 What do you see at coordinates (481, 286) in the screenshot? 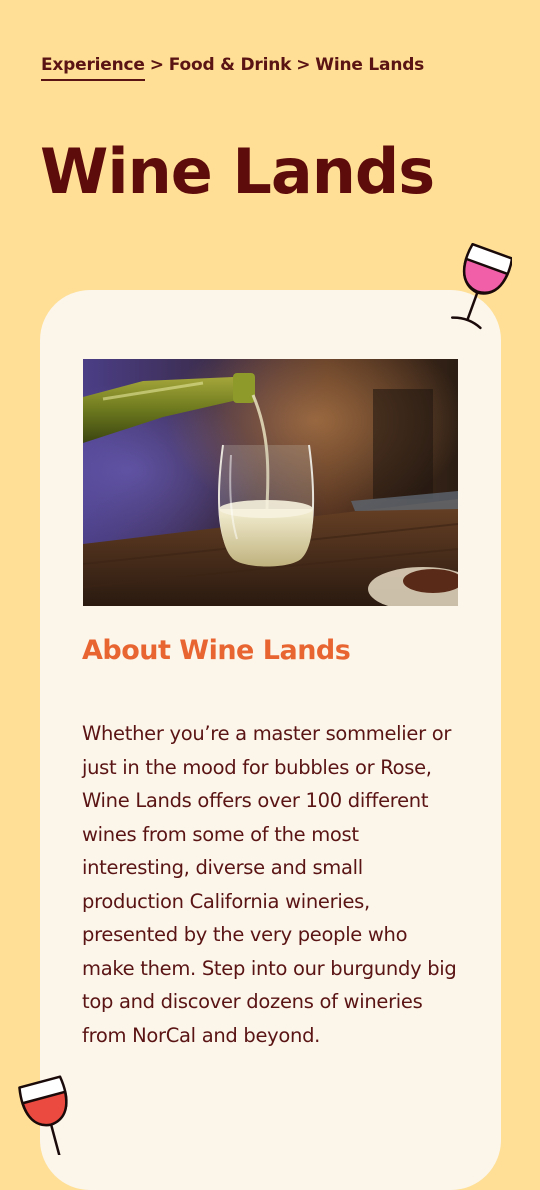
I see `wine-glass-pink-icon` at bounding box center [481, 286].